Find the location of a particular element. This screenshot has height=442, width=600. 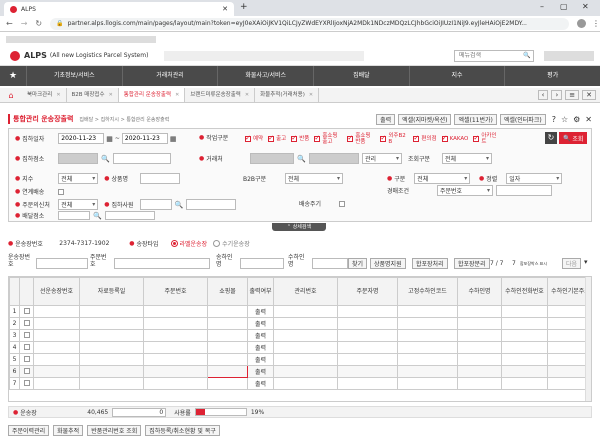

window-close-icon: ✕ is located at coordinates (585, 6).